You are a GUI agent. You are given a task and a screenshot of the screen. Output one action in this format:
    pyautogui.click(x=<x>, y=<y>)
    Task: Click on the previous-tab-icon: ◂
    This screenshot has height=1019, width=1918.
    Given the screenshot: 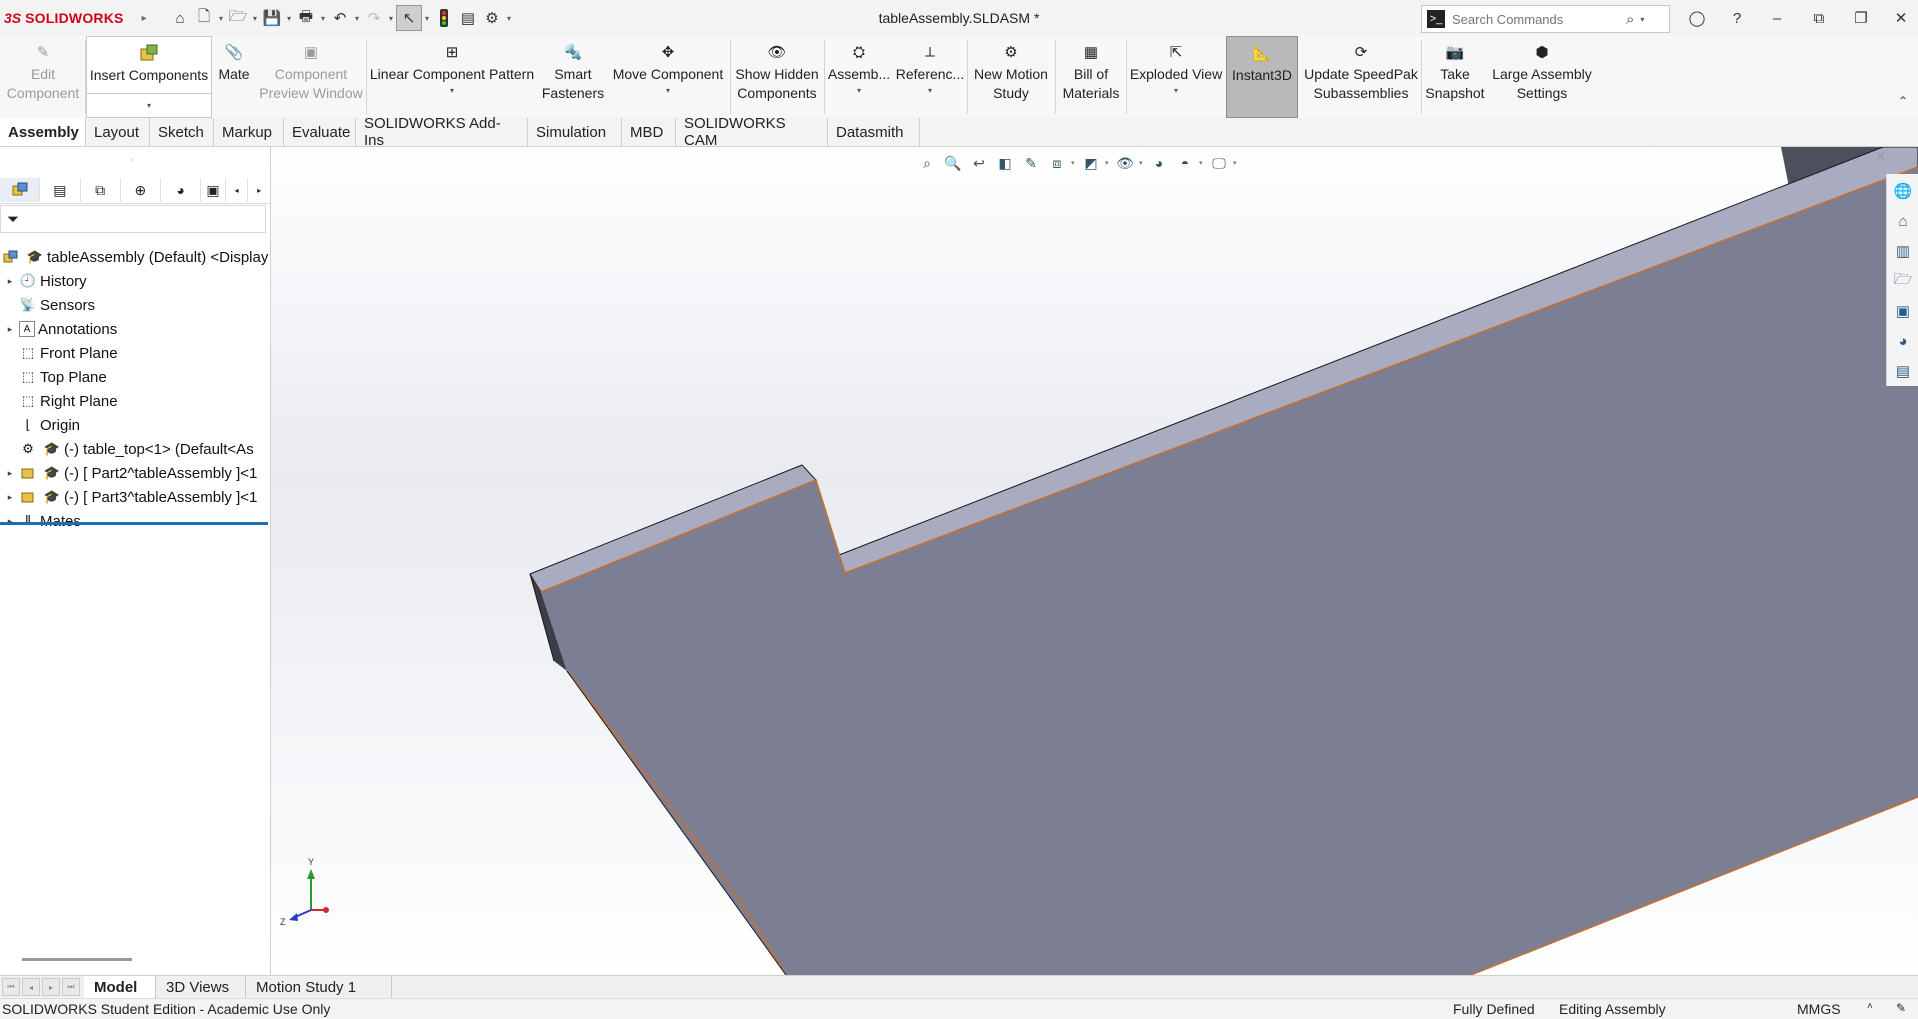 What is the action you would take?
    pyautogui.click(x=31, y=987)
    